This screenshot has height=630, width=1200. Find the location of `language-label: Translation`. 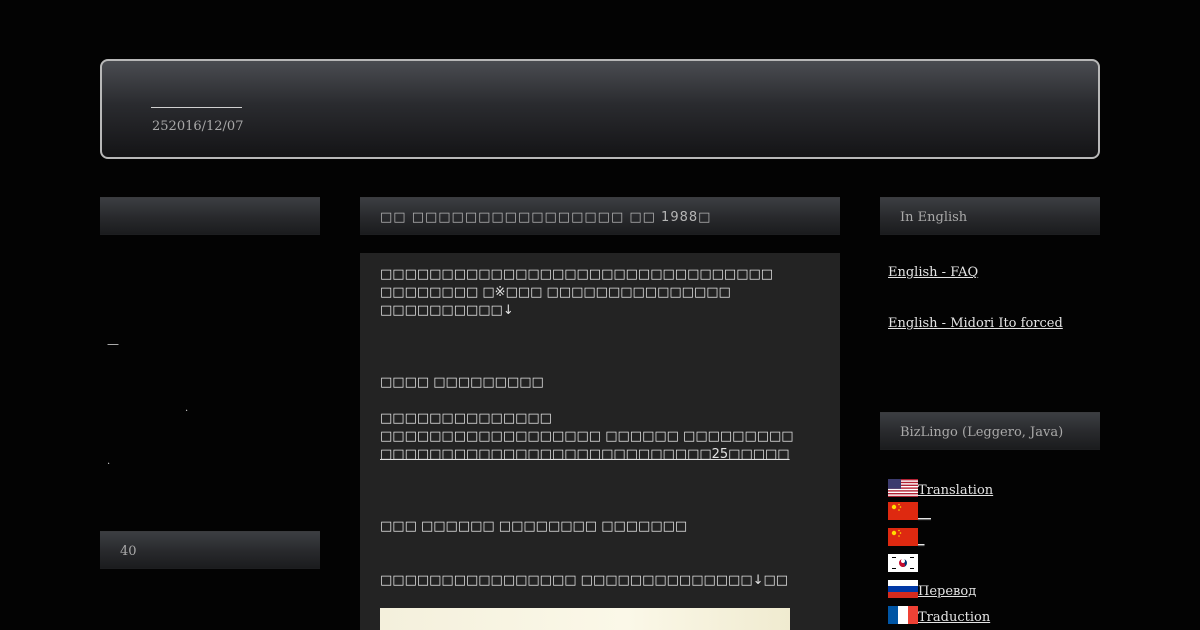

language-label: Translation is located at coordinates (955, 490).